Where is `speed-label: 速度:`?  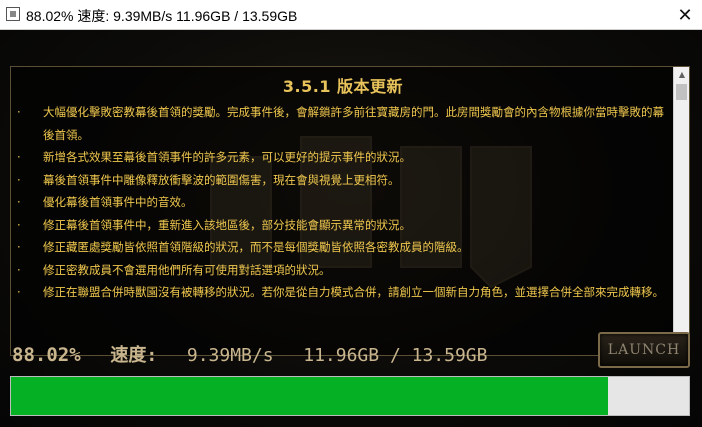
speed-label: 速度: is located at coordinates (134, 355).